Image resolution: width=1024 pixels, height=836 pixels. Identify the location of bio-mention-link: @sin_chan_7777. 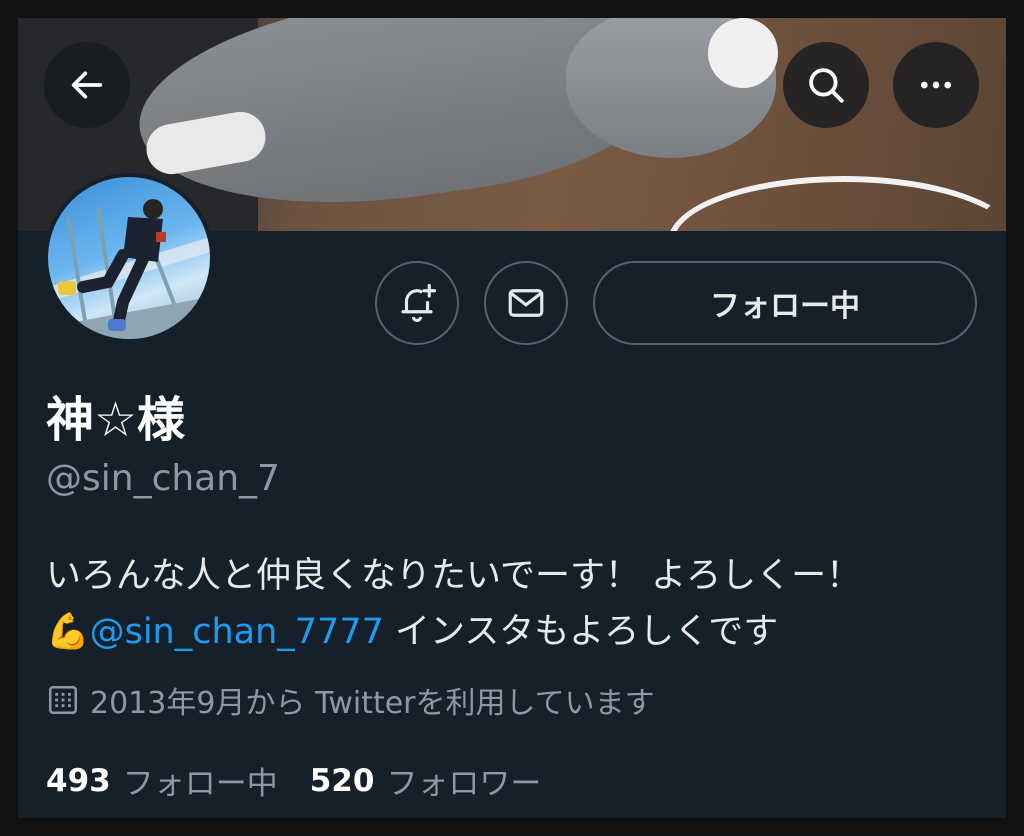
(237, 632).